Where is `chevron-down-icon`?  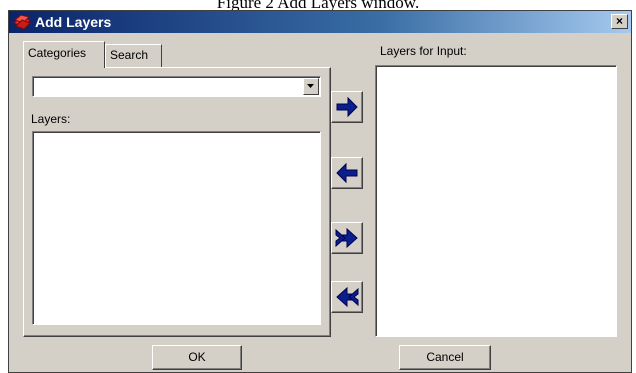
chevron-down-icon is located at coordinates (310, 86).